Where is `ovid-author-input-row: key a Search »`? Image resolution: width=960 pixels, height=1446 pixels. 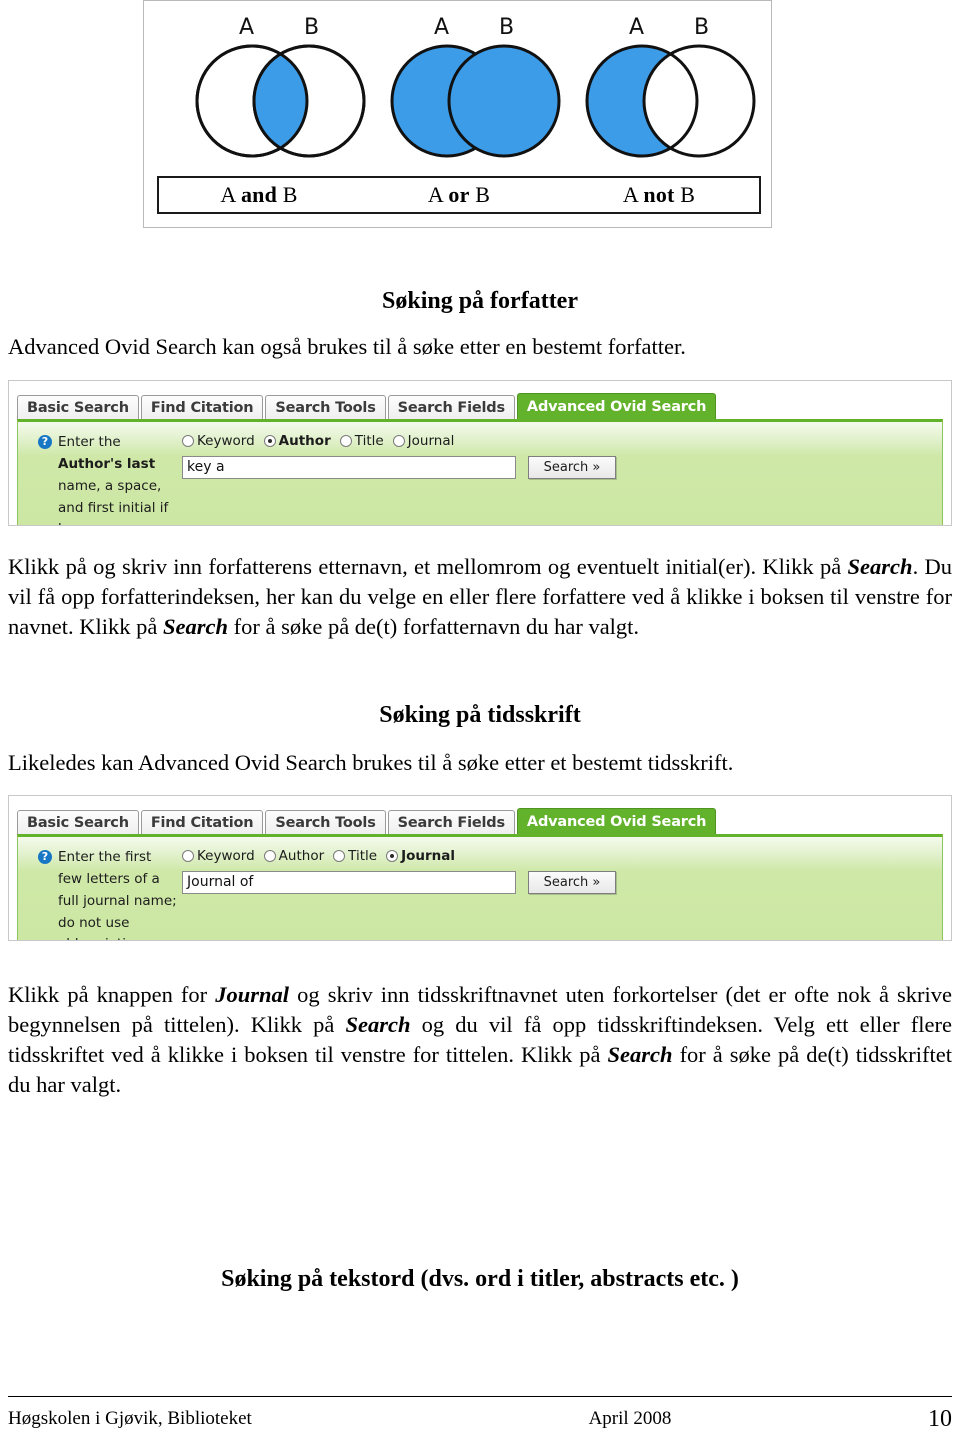
ovid-author-input-row: key a Search » is located at coordinates (562, 467).